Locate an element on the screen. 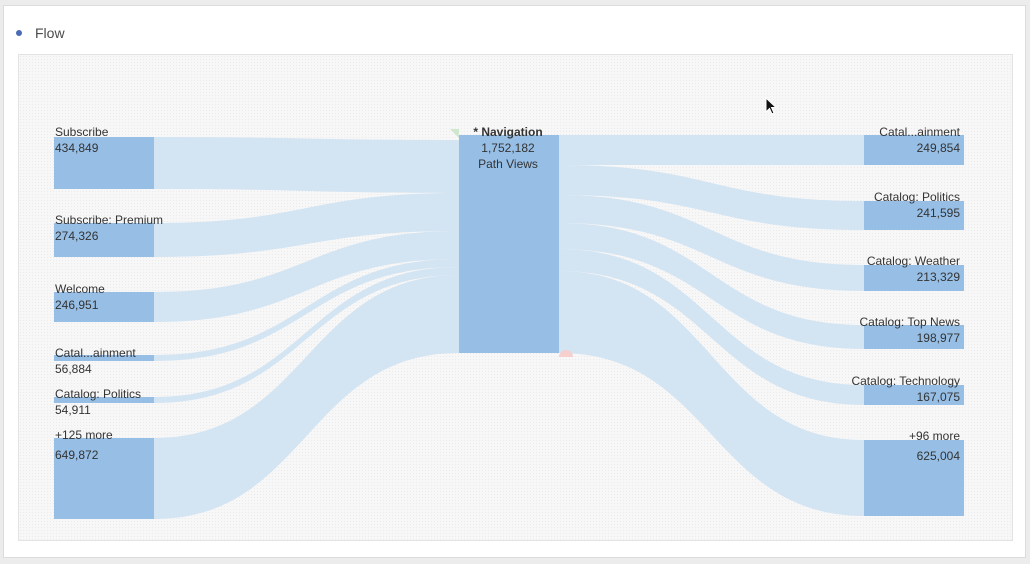 This screenshot has width=1030, height=564. left-node-value-entertainment: 56,884 is located at coordinates (73, 369).